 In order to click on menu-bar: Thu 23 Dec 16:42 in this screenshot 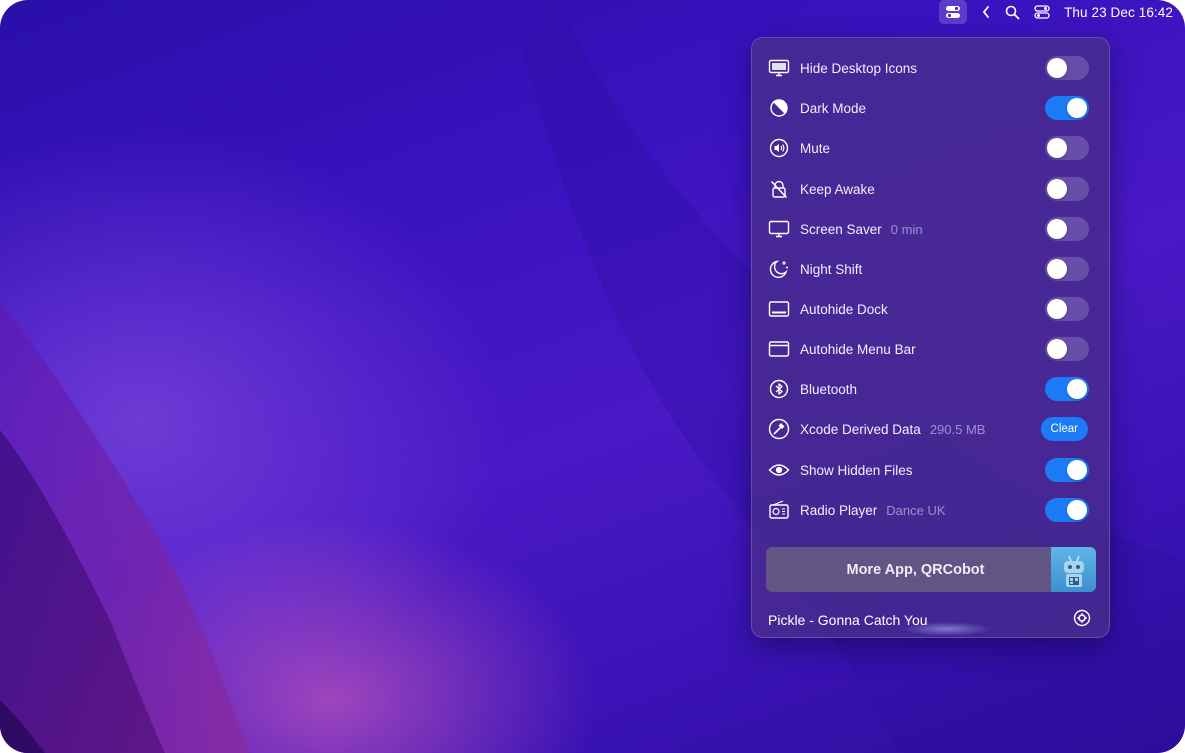, I will do `click(592, 12)`.